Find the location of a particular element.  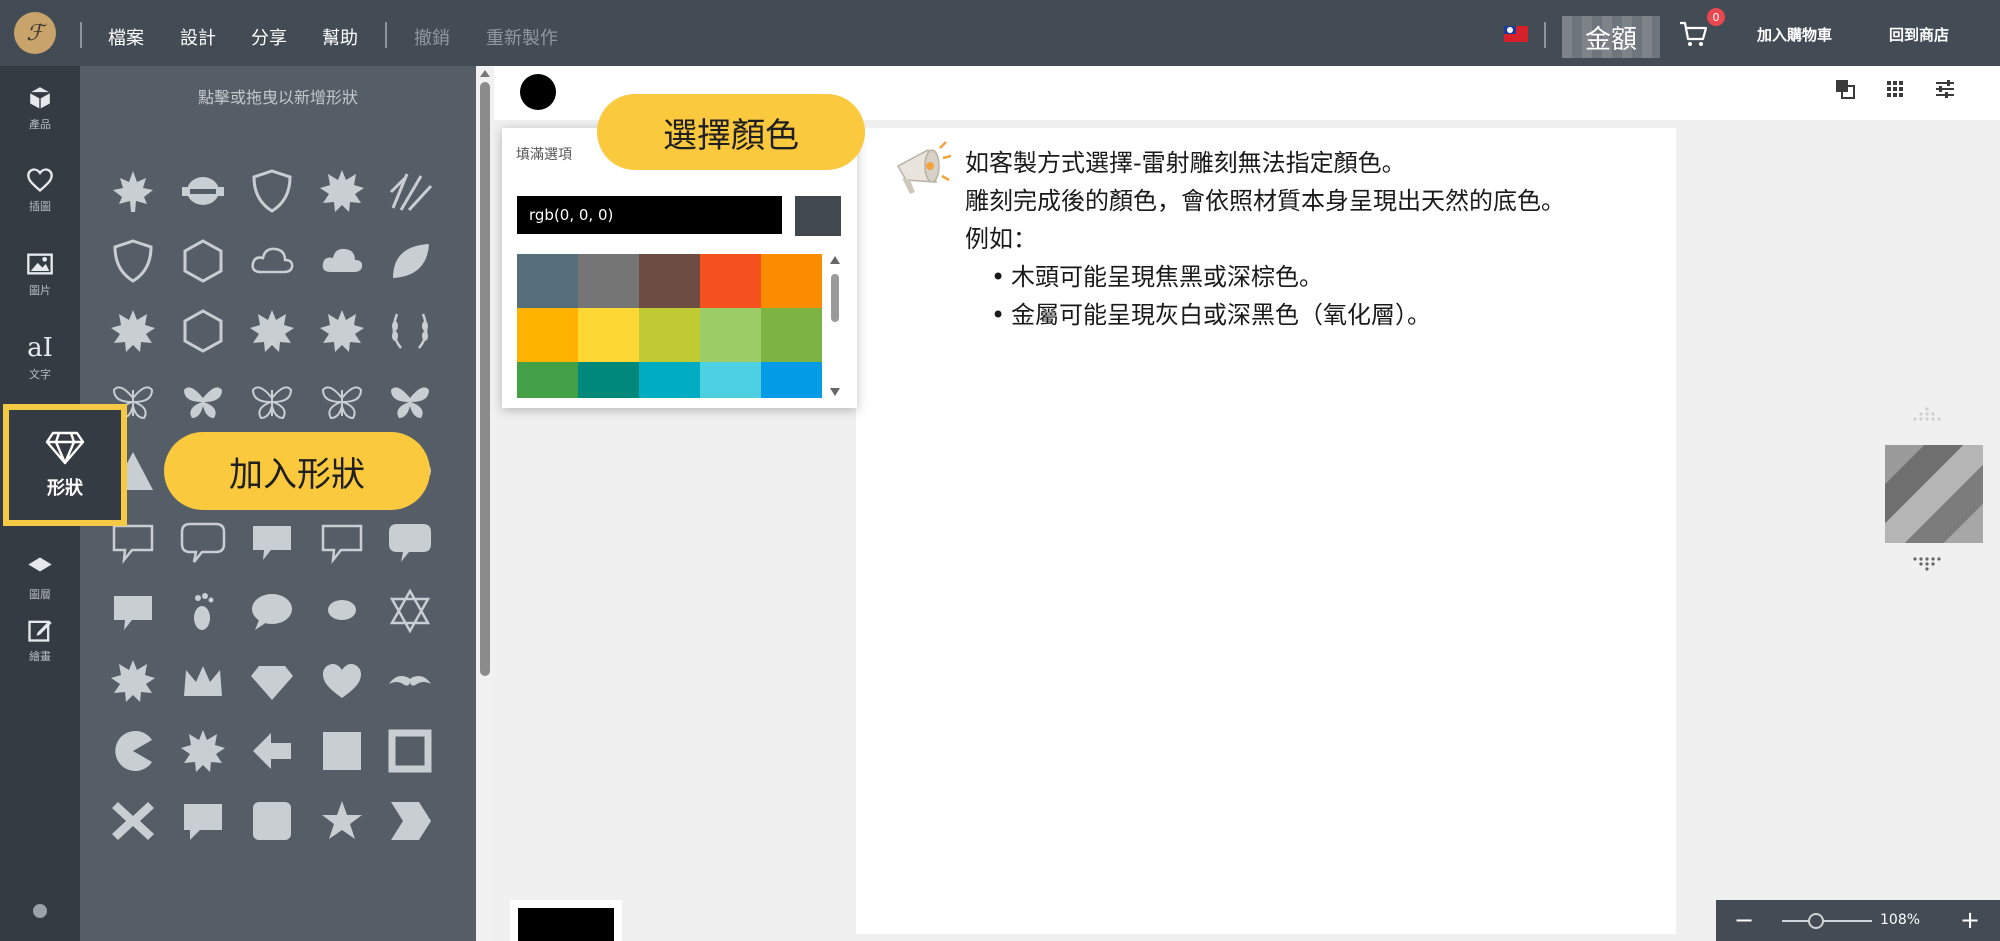

seal-icon is located at coordinates (133, 681).